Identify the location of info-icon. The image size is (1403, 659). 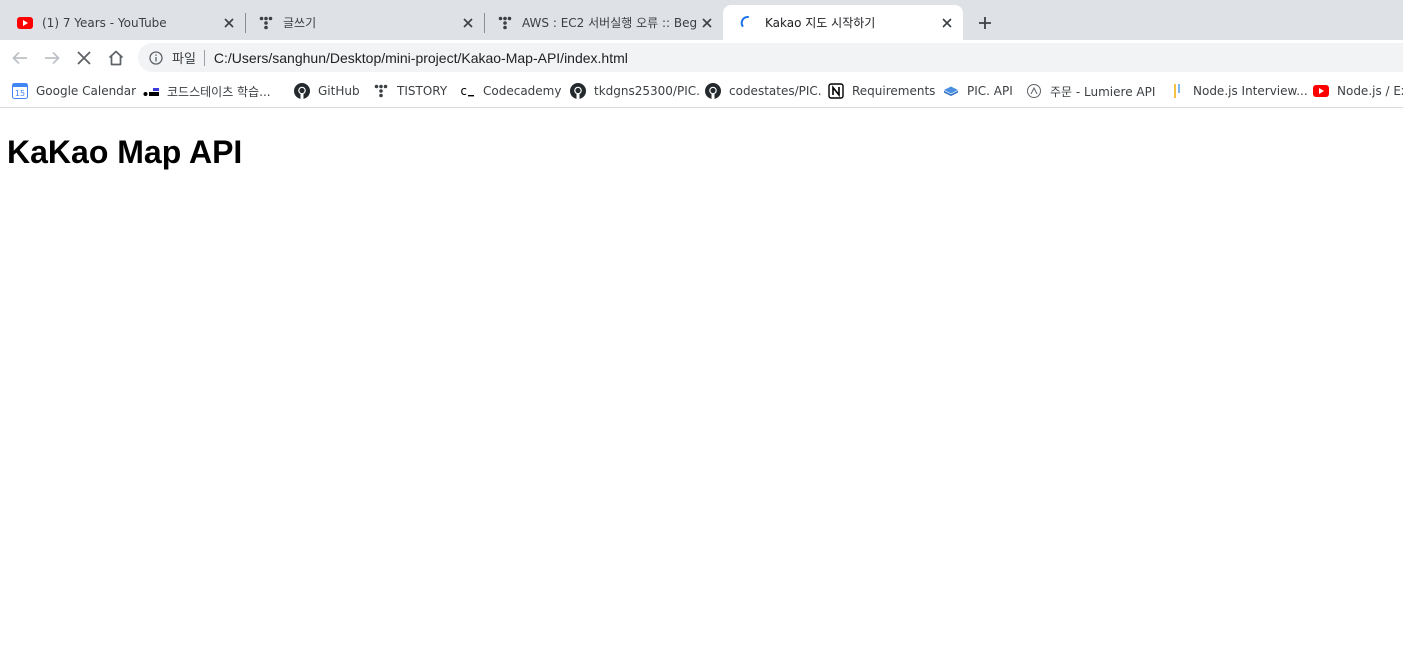
(156, 57).